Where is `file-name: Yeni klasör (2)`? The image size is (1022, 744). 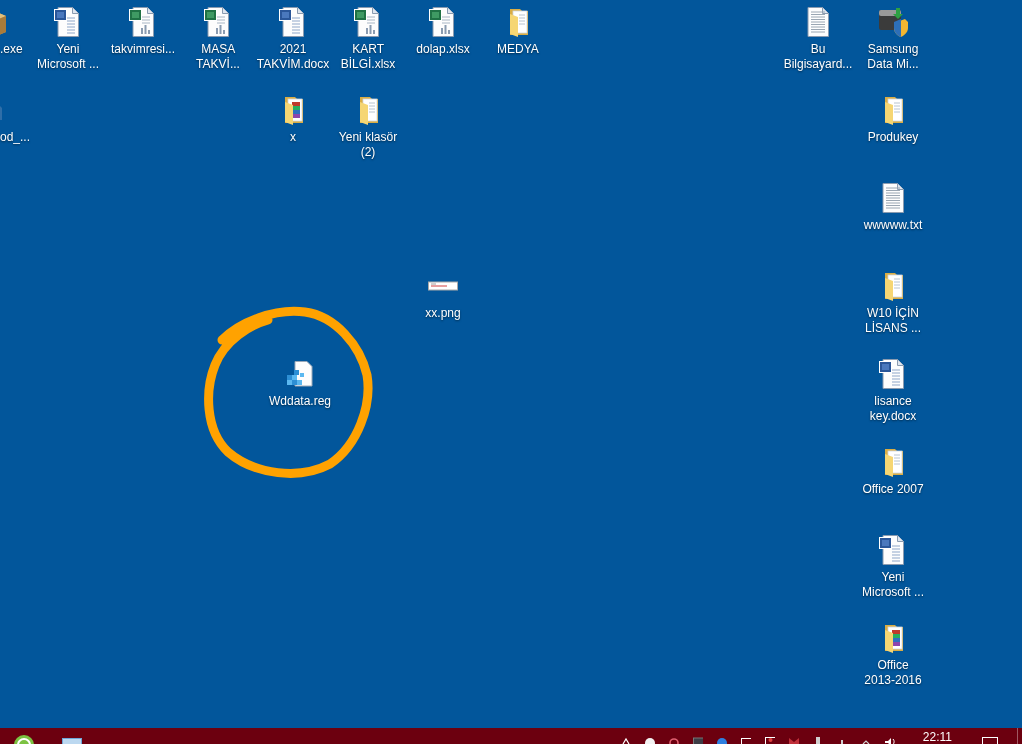
file-name: Yeni klasör (2) is located at coordinates (368, 145).